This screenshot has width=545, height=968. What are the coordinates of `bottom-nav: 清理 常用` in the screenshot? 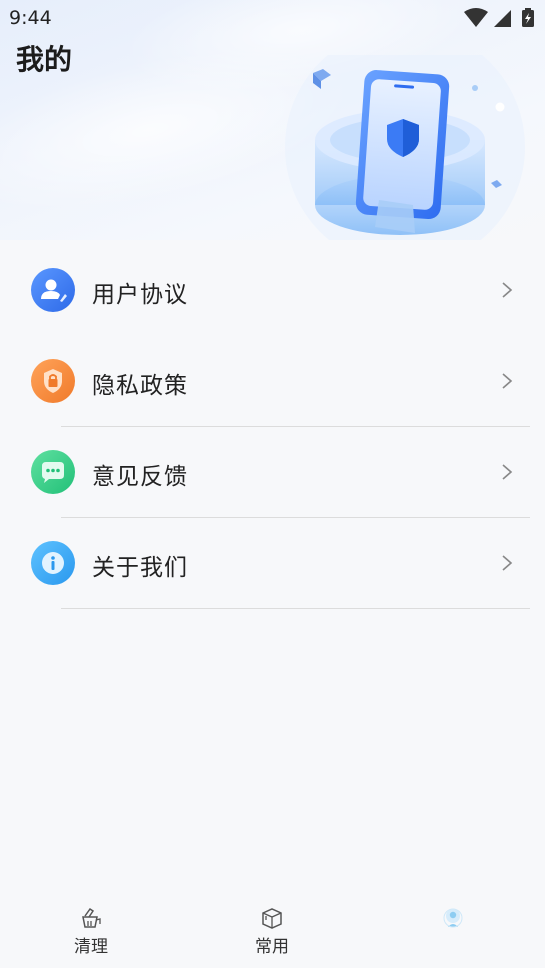 It's located at (272, 933).